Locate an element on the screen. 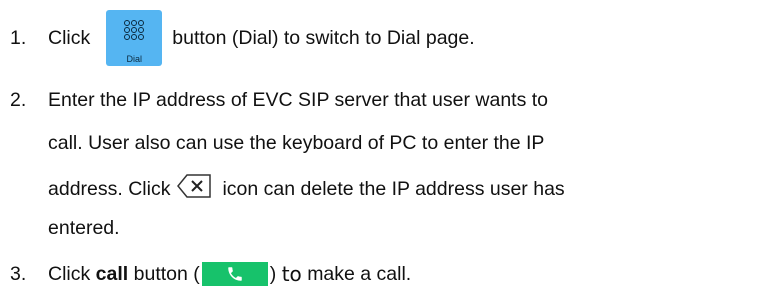 The image size is (772, 305). step-2-line-4: entered. is located at coordinates (84, 228).